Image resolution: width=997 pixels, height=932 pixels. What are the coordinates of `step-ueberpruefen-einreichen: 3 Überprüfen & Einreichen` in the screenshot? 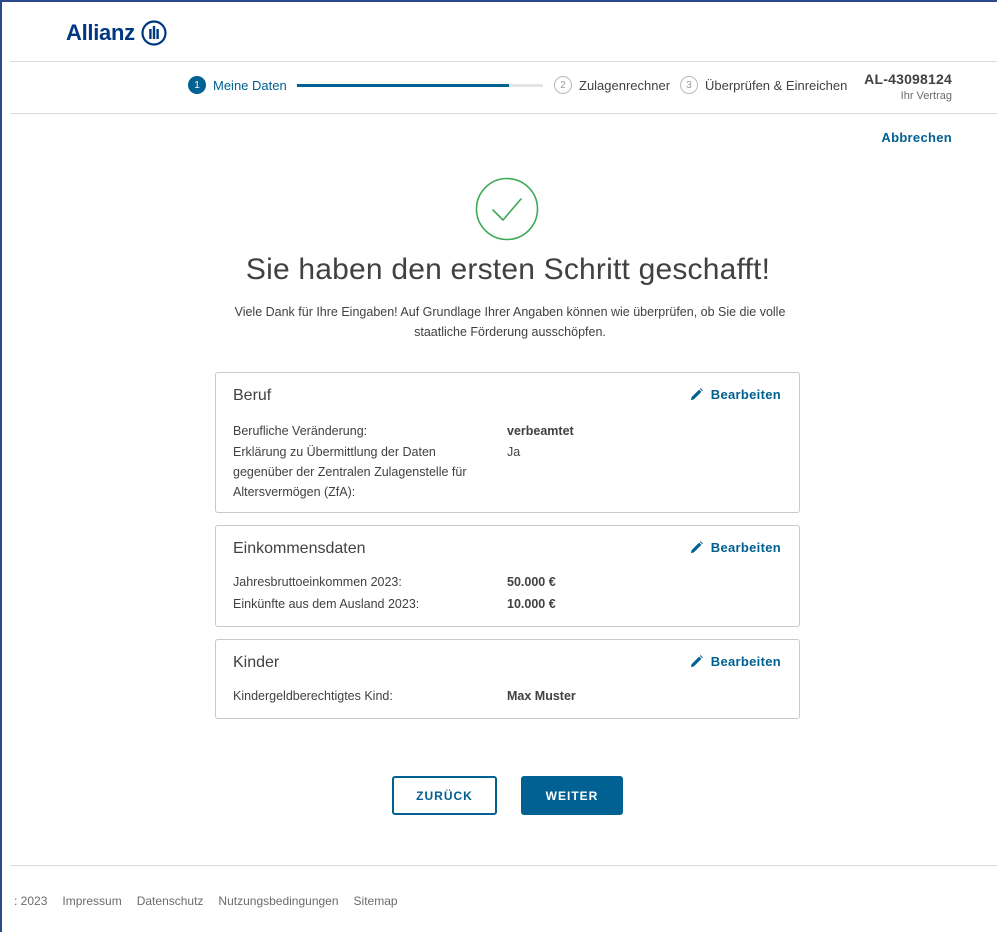 It's located at (763, 85).